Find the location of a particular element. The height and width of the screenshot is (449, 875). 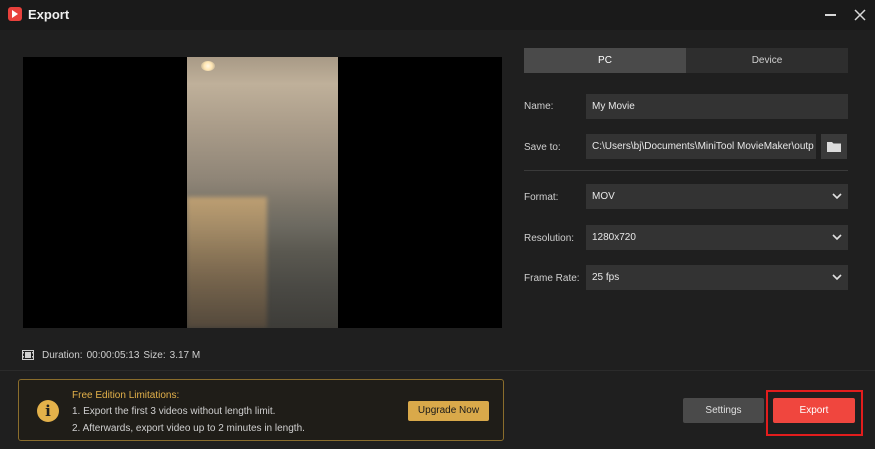

minitool-logo-icon is located at coordinates (15, 14).